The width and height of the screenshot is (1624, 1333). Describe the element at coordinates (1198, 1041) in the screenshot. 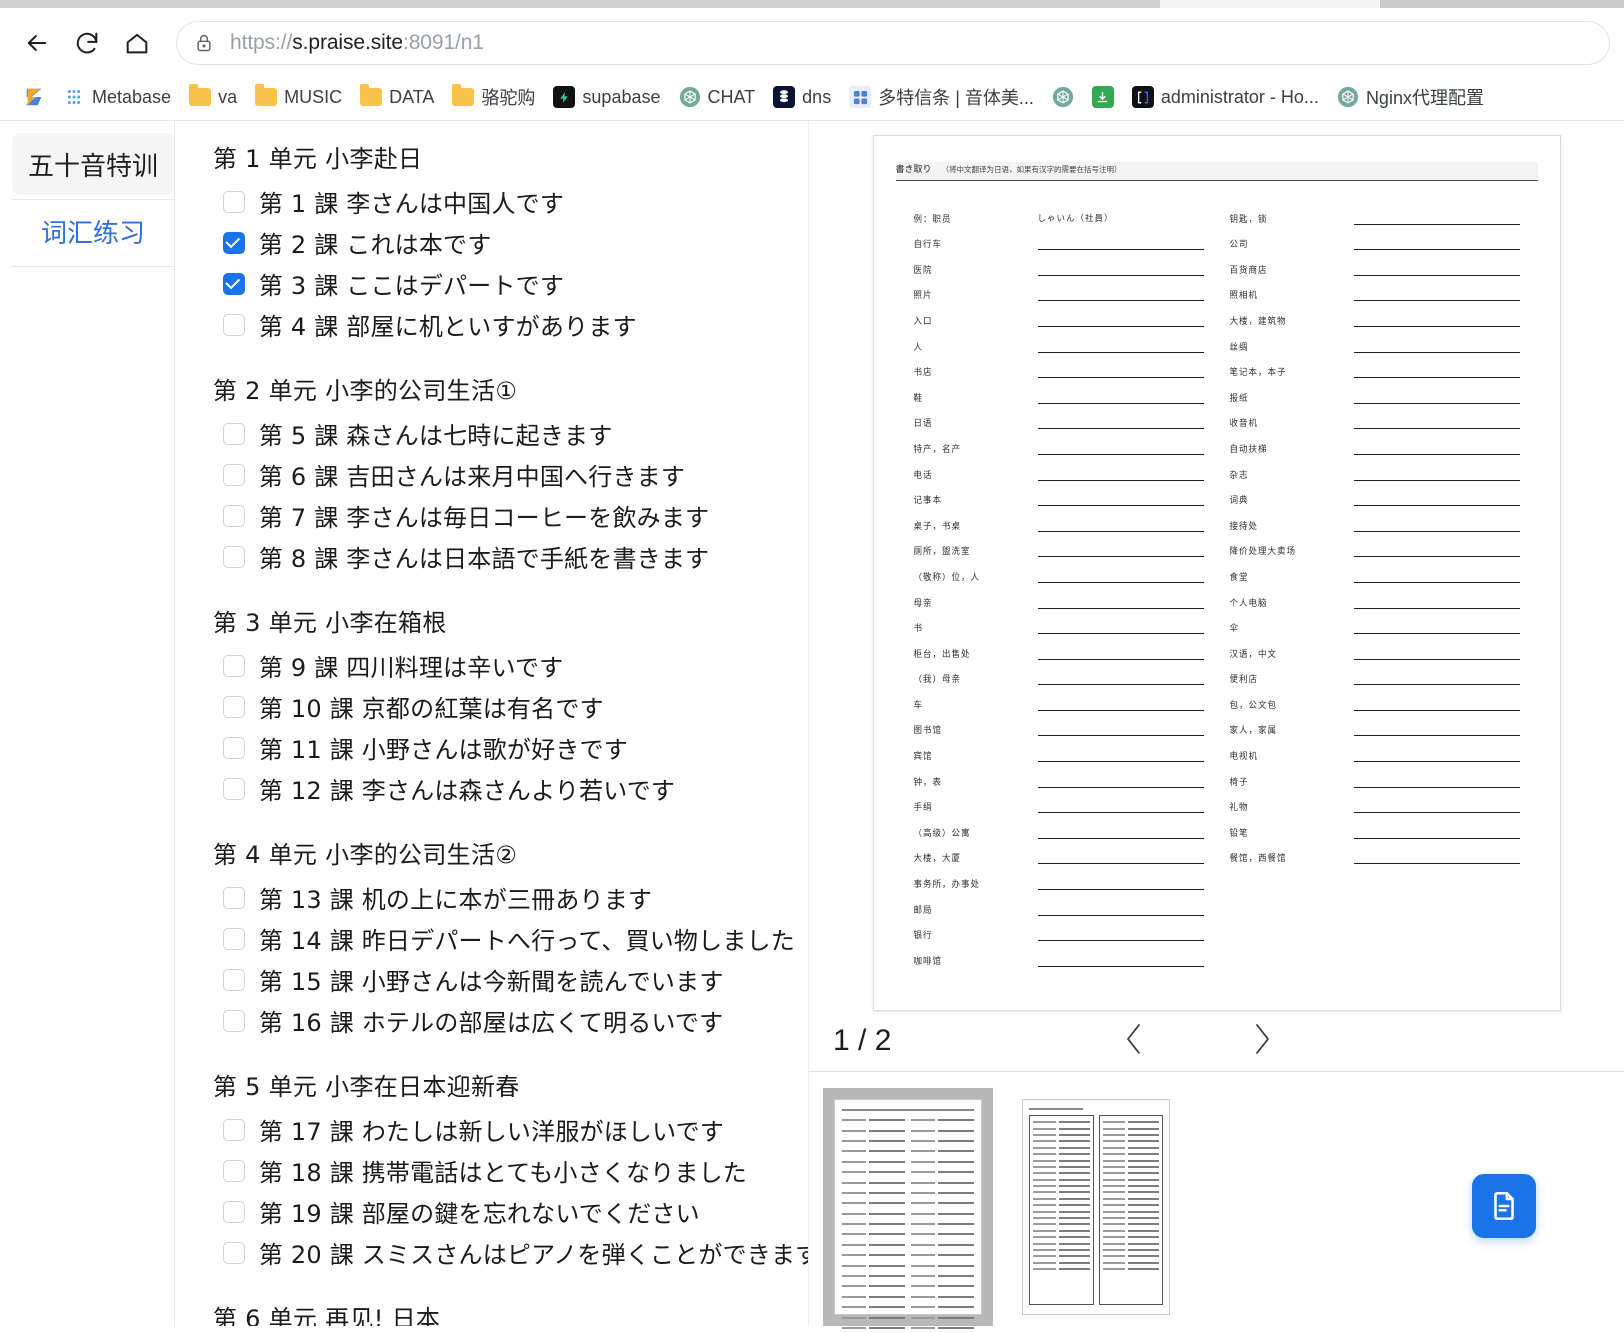

I see `pdf-nav-group` at that location.